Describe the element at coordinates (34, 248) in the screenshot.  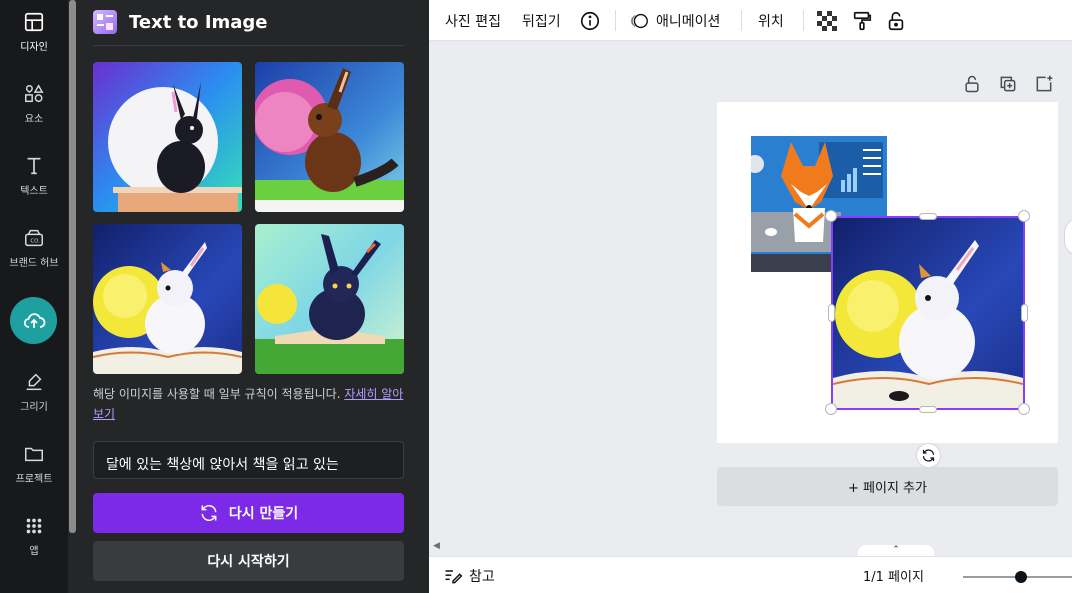
I see `rail-item-brand-hub: CO. 브랜드 허브` at that location.